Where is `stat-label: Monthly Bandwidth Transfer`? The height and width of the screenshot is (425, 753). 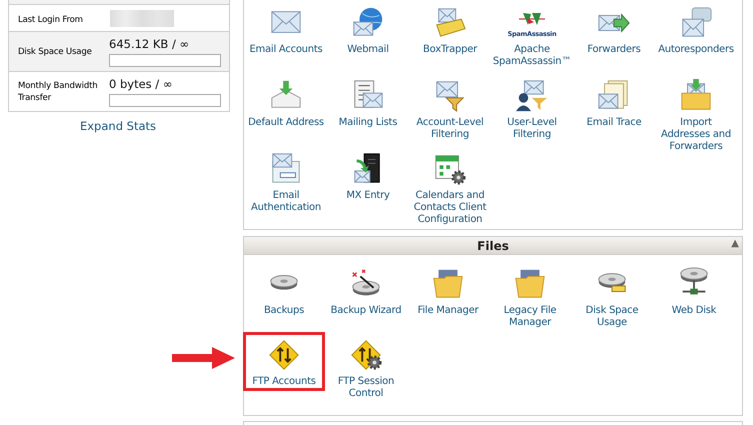 stat-label: Monthly Bandwidth Transfer is located at coordinates (58, 92).